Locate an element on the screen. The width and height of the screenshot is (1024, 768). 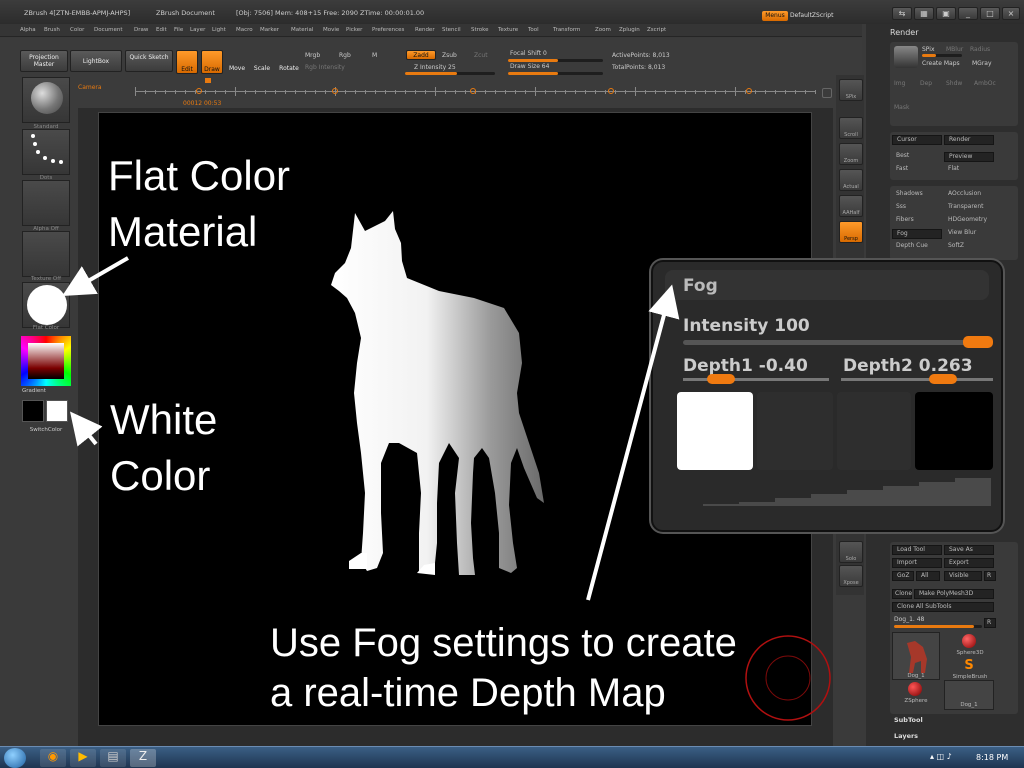
menu-movie: Movie is located at coordinates (331, 30).